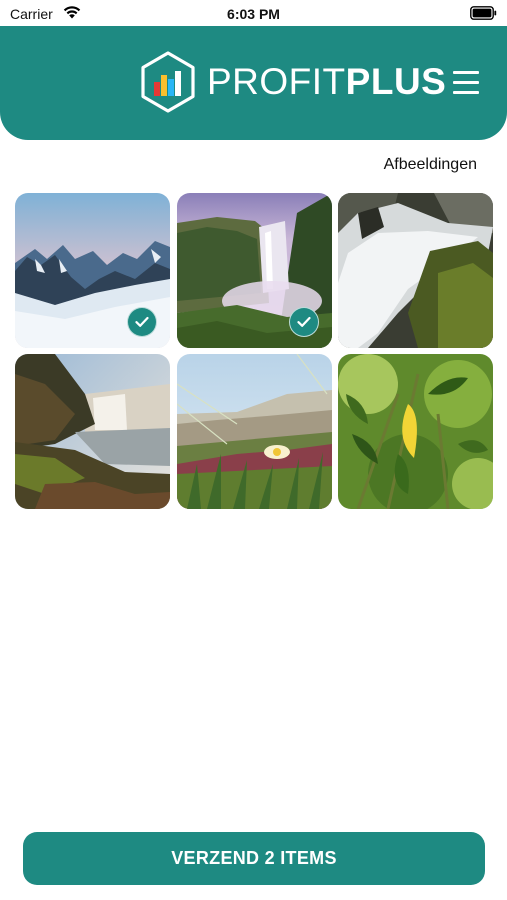 The width and height of the screenshot is (507, 900). I want to click on profitplus-logo: PROFITPLUS, so click(292, 82).